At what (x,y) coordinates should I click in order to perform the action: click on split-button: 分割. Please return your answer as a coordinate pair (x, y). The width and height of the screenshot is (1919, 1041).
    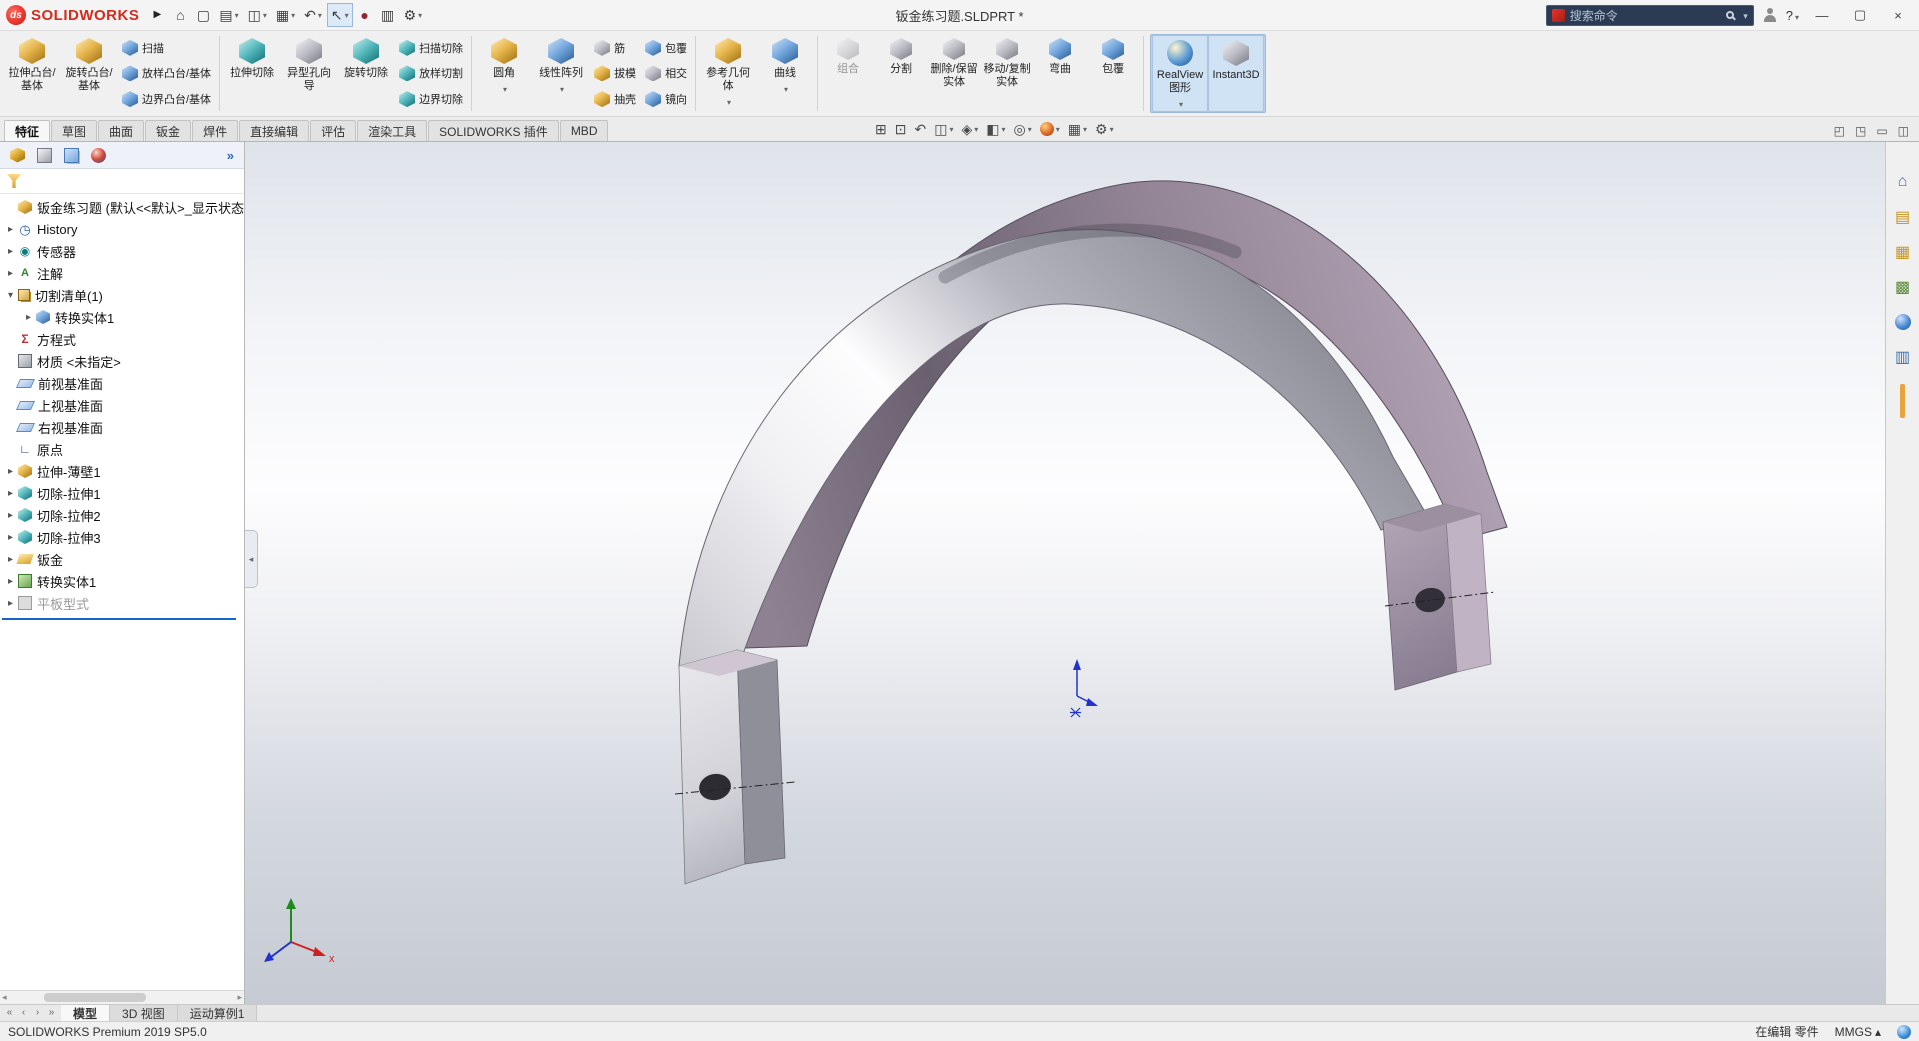
    Looking at the image, I should click on (901, 73).